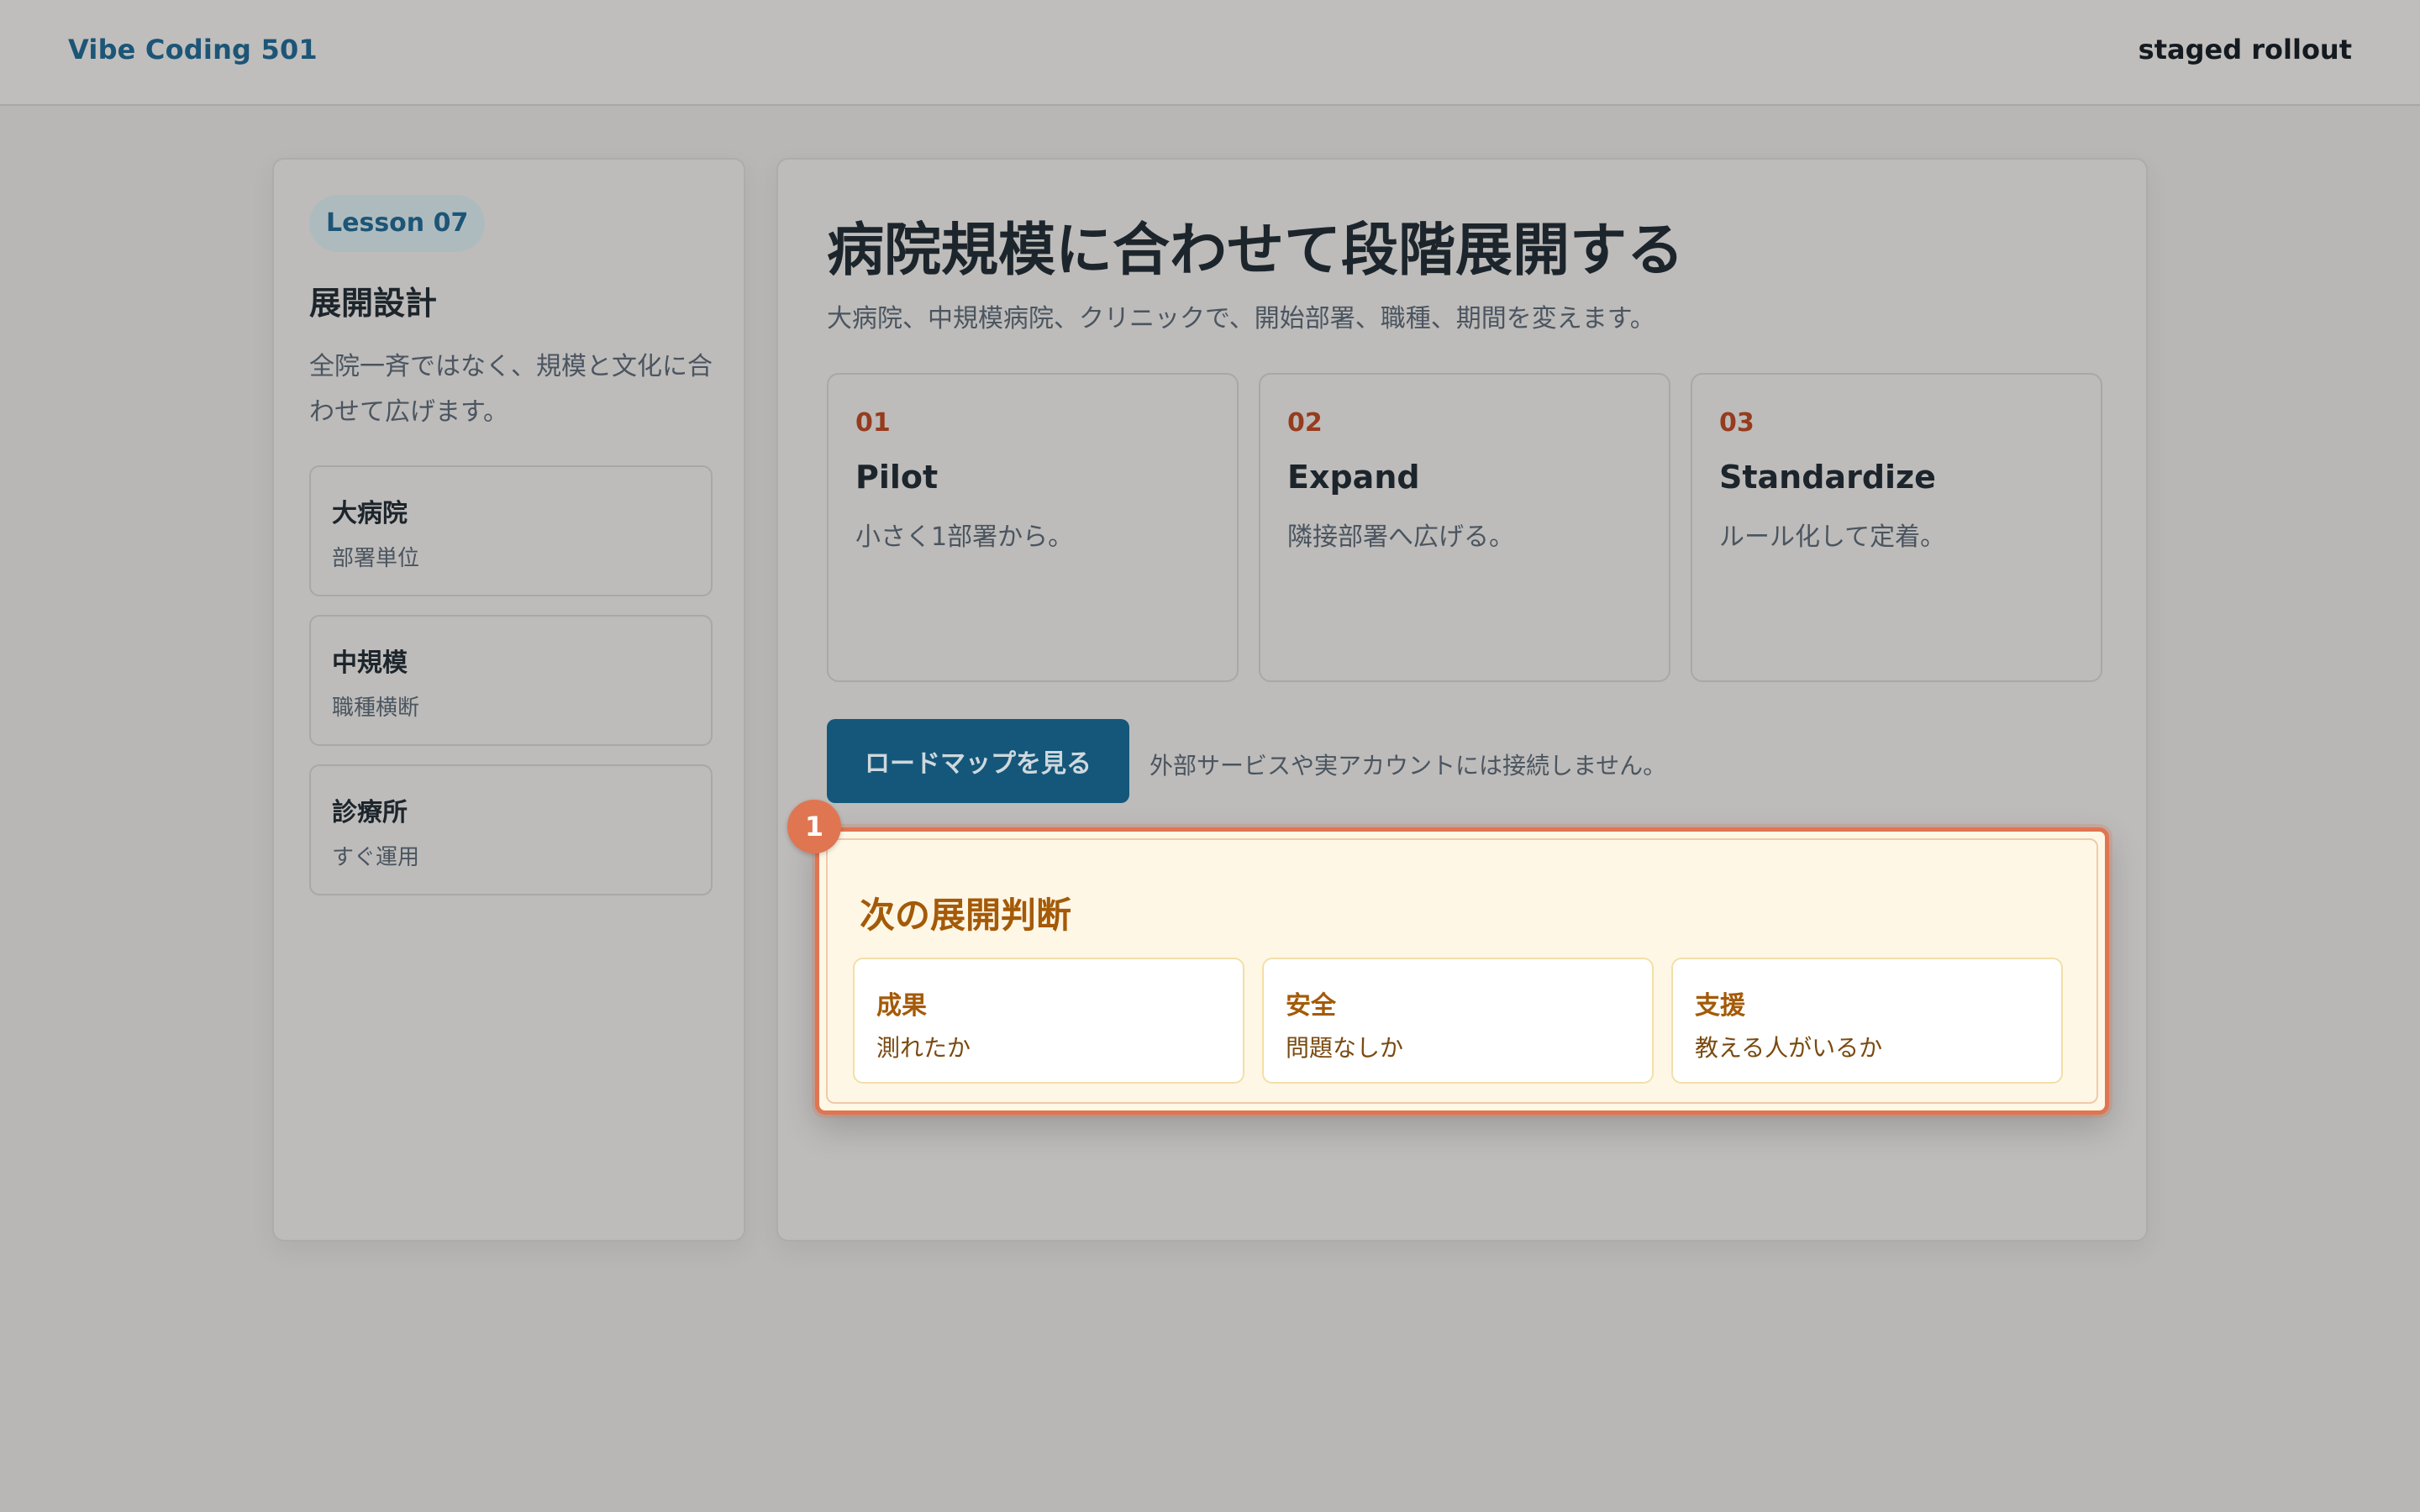  Describe the element at coordinates (1408, 766) in the screenshot. I see `offline-note: 外部サービスや実アカウントには接続しません。` at that location.